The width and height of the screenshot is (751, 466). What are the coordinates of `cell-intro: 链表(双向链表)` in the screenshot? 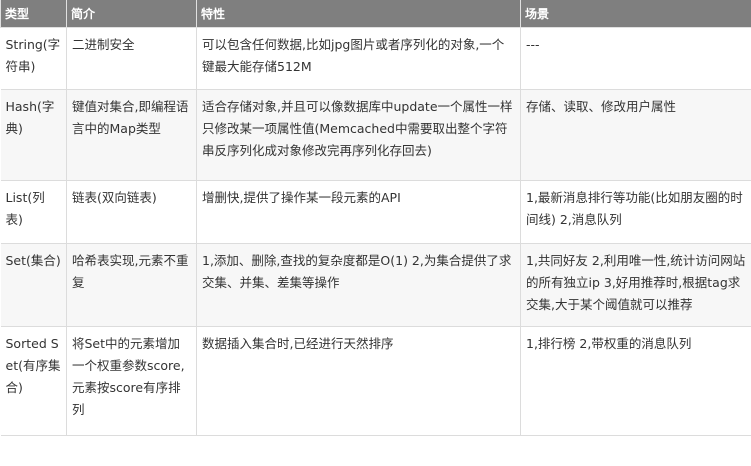 It's located at (131, 212).